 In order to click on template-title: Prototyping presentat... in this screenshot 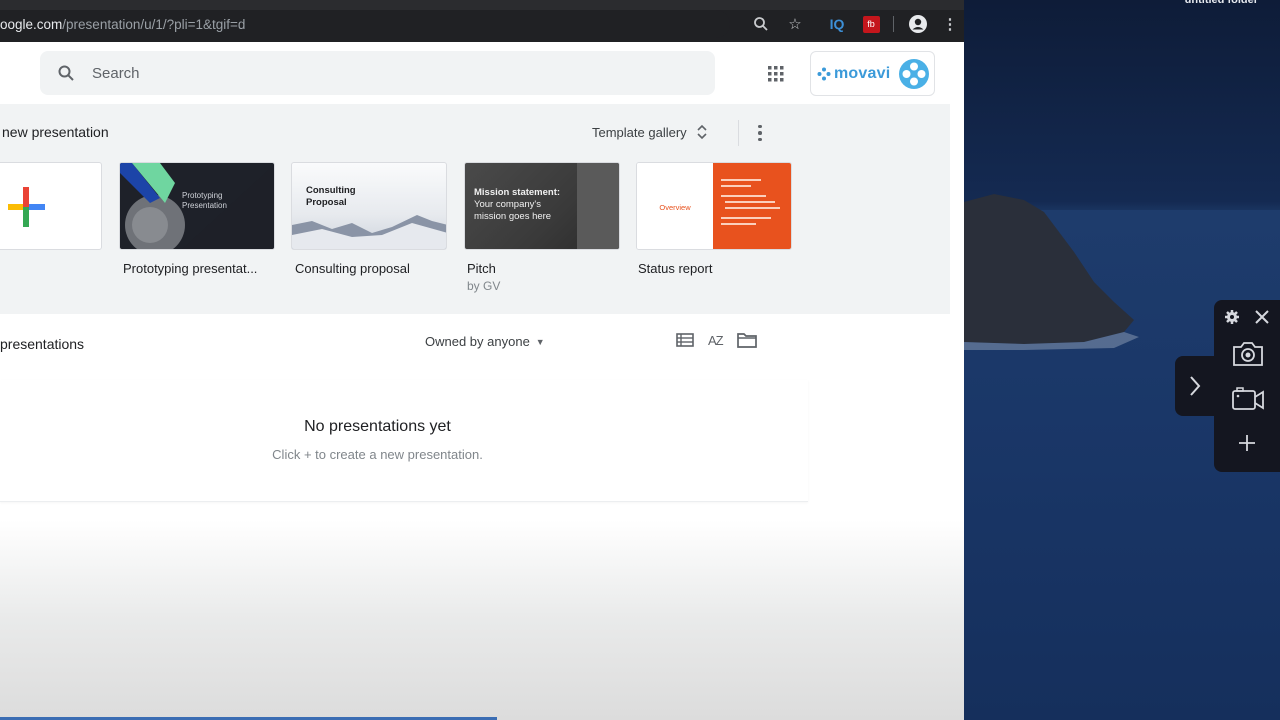, I will do `click(190, 268)`.